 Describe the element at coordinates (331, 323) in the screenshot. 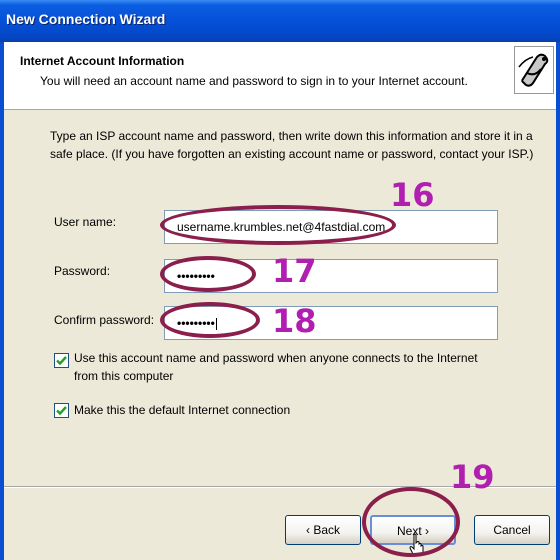

I see `confirm-password-input: •••••••••` at that location.